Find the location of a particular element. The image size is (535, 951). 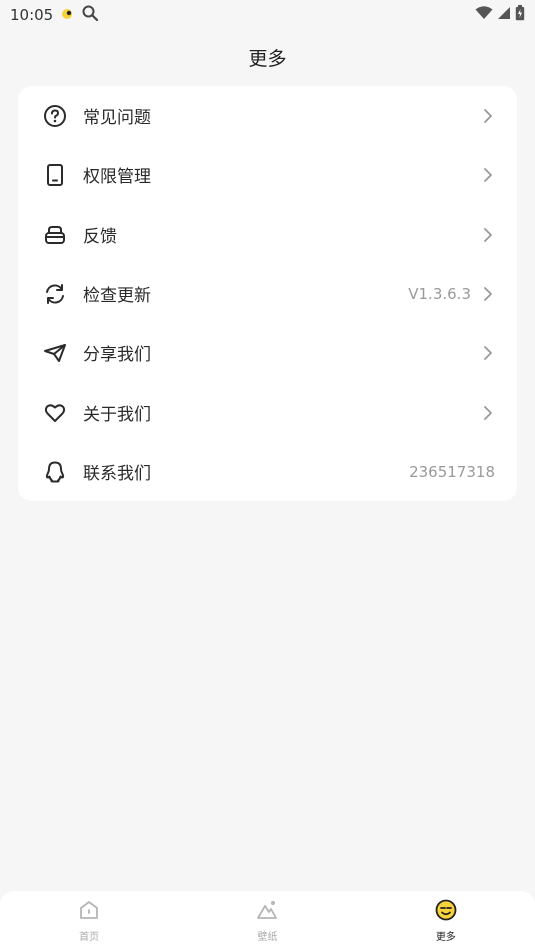

menu-item-label: 反馈 is located at coordinates (100, 237).